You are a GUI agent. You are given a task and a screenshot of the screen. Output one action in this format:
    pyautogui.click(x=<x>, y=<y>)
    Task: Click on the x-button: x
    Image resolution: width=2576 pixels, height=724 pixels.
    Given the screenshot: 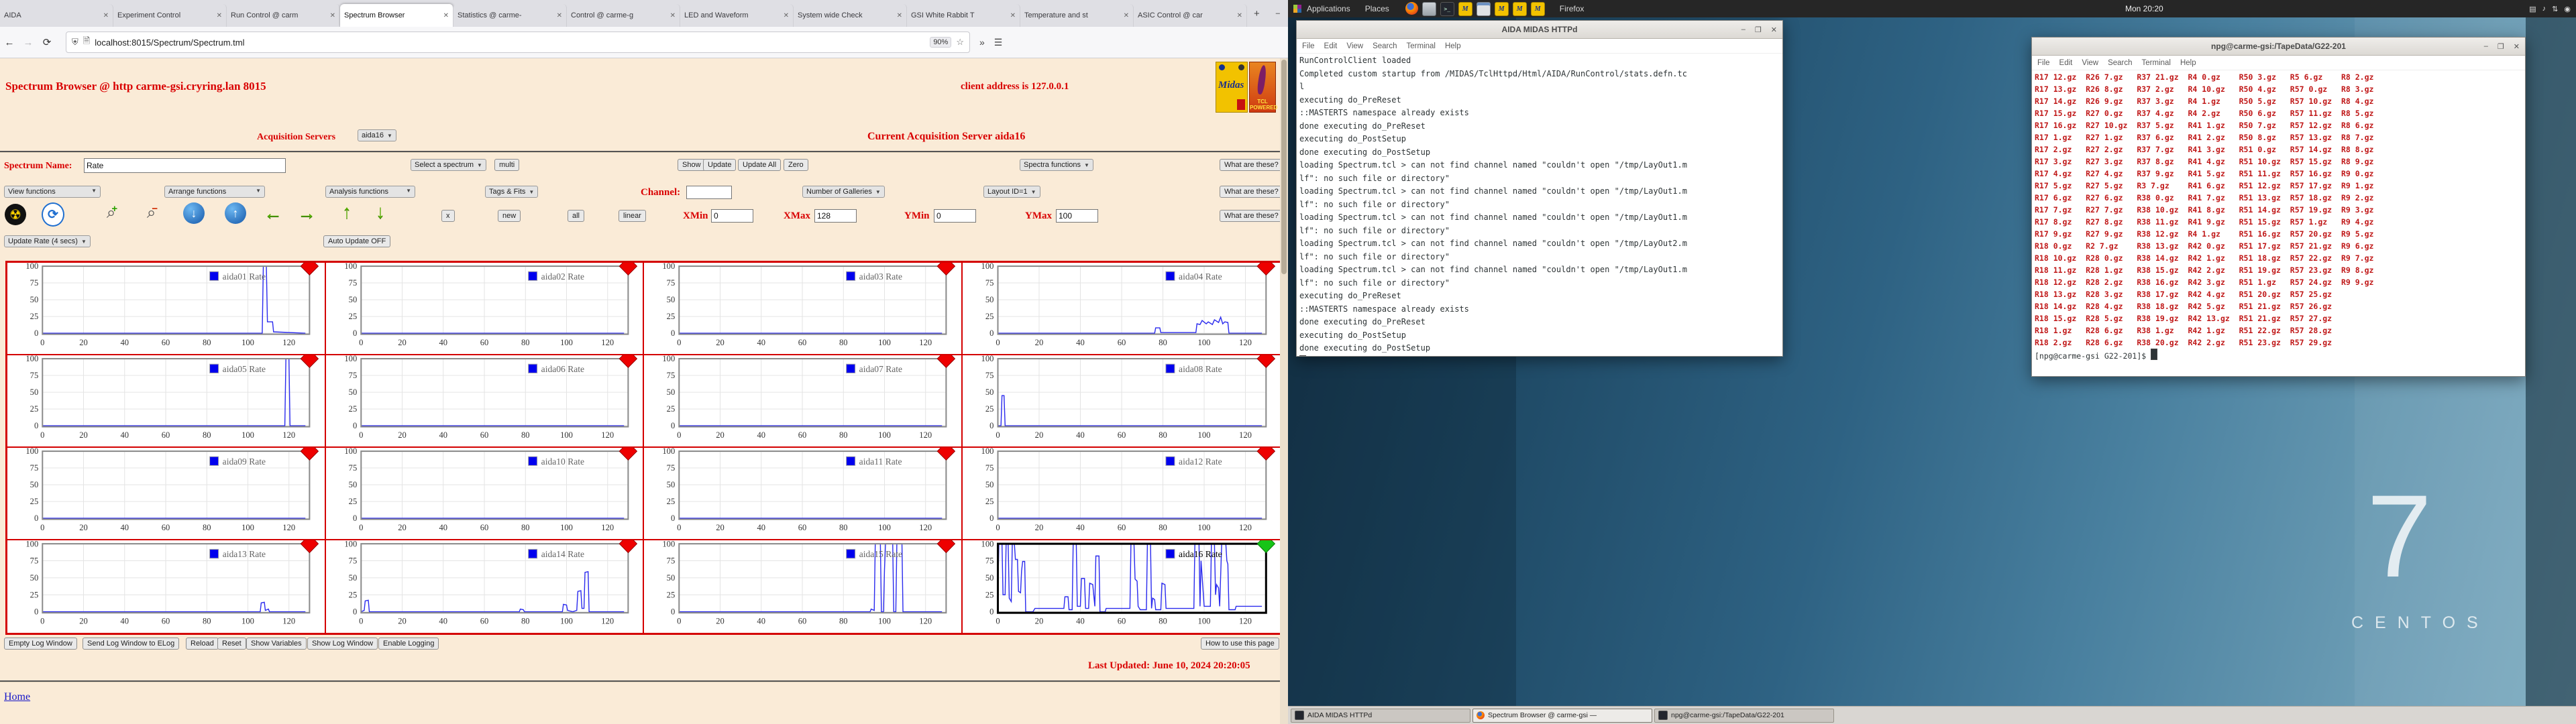 What is the action you would take?
    pyautogui.click(x=448, y=216)
    